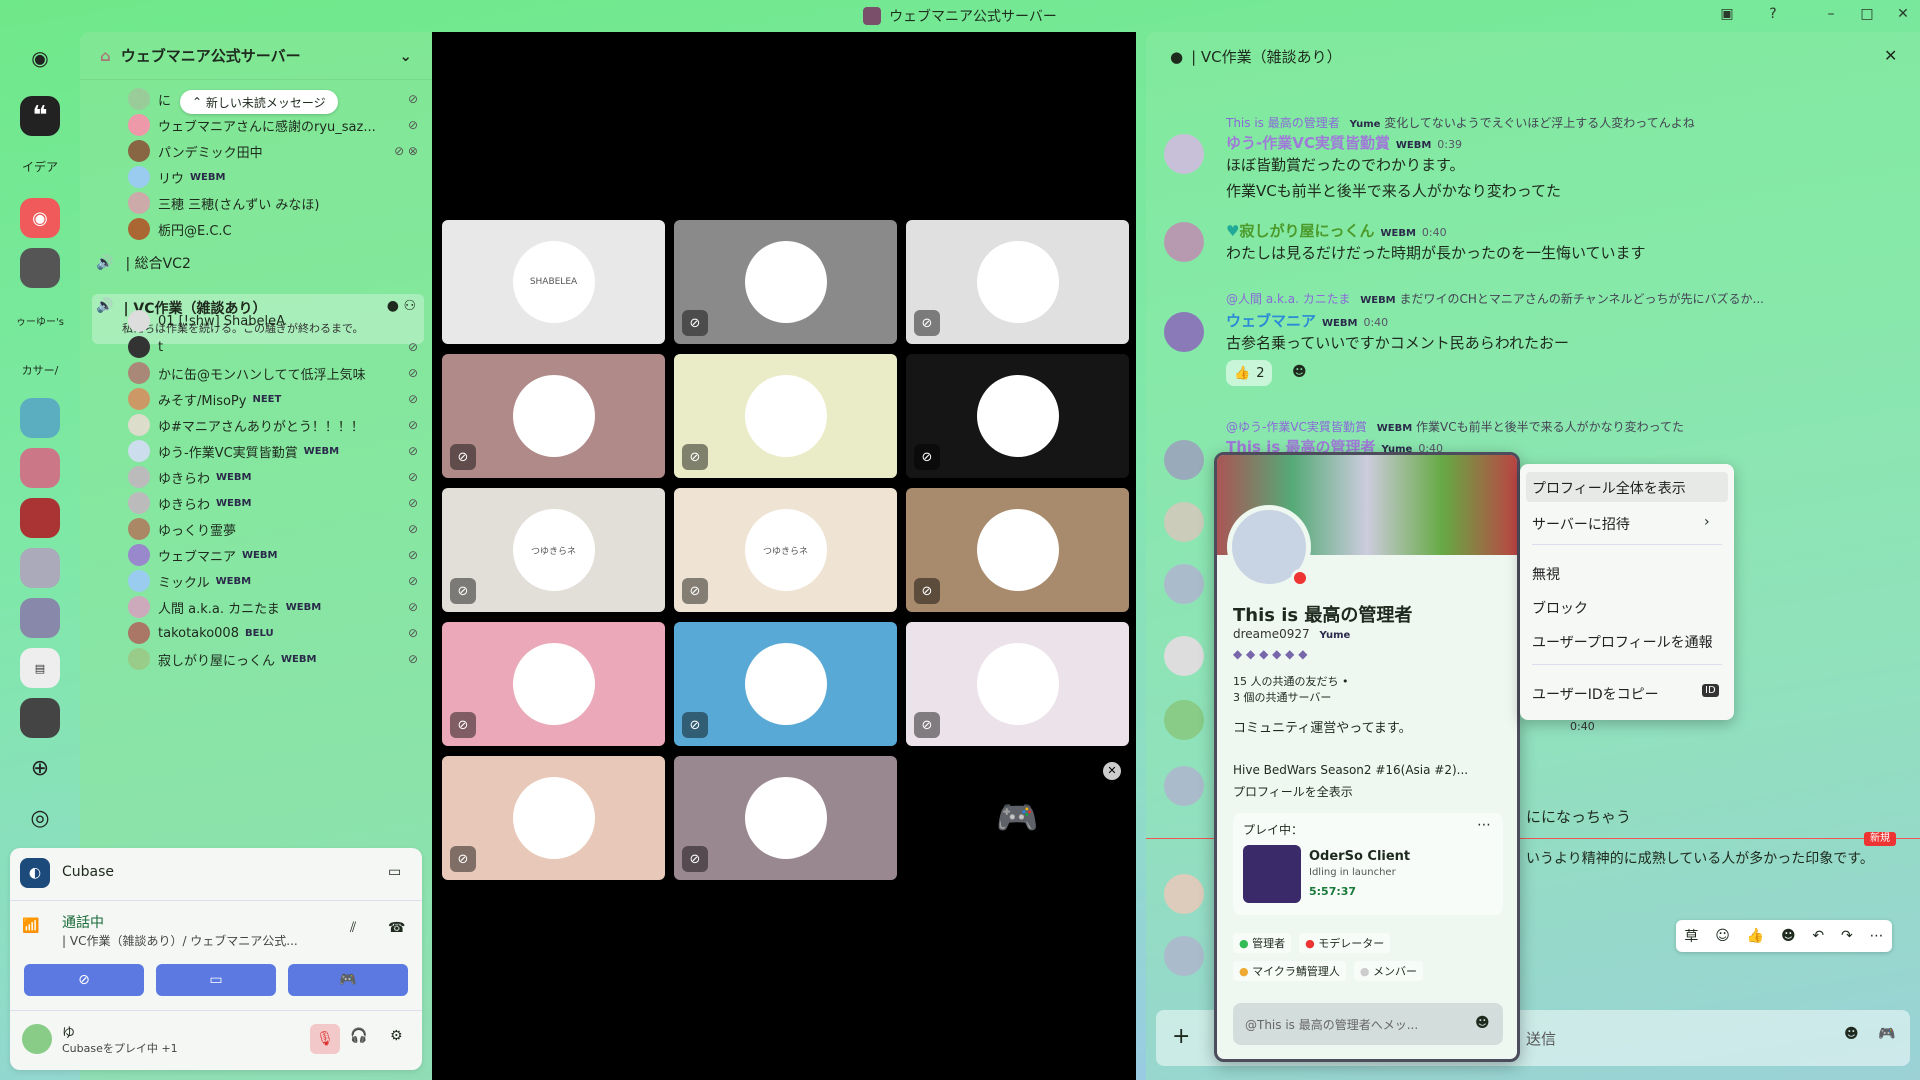  What do you see at coordinates (553, 282) in the screenshot?
I see `video-tile: SHABELEA` at bounding box center [553, 282].